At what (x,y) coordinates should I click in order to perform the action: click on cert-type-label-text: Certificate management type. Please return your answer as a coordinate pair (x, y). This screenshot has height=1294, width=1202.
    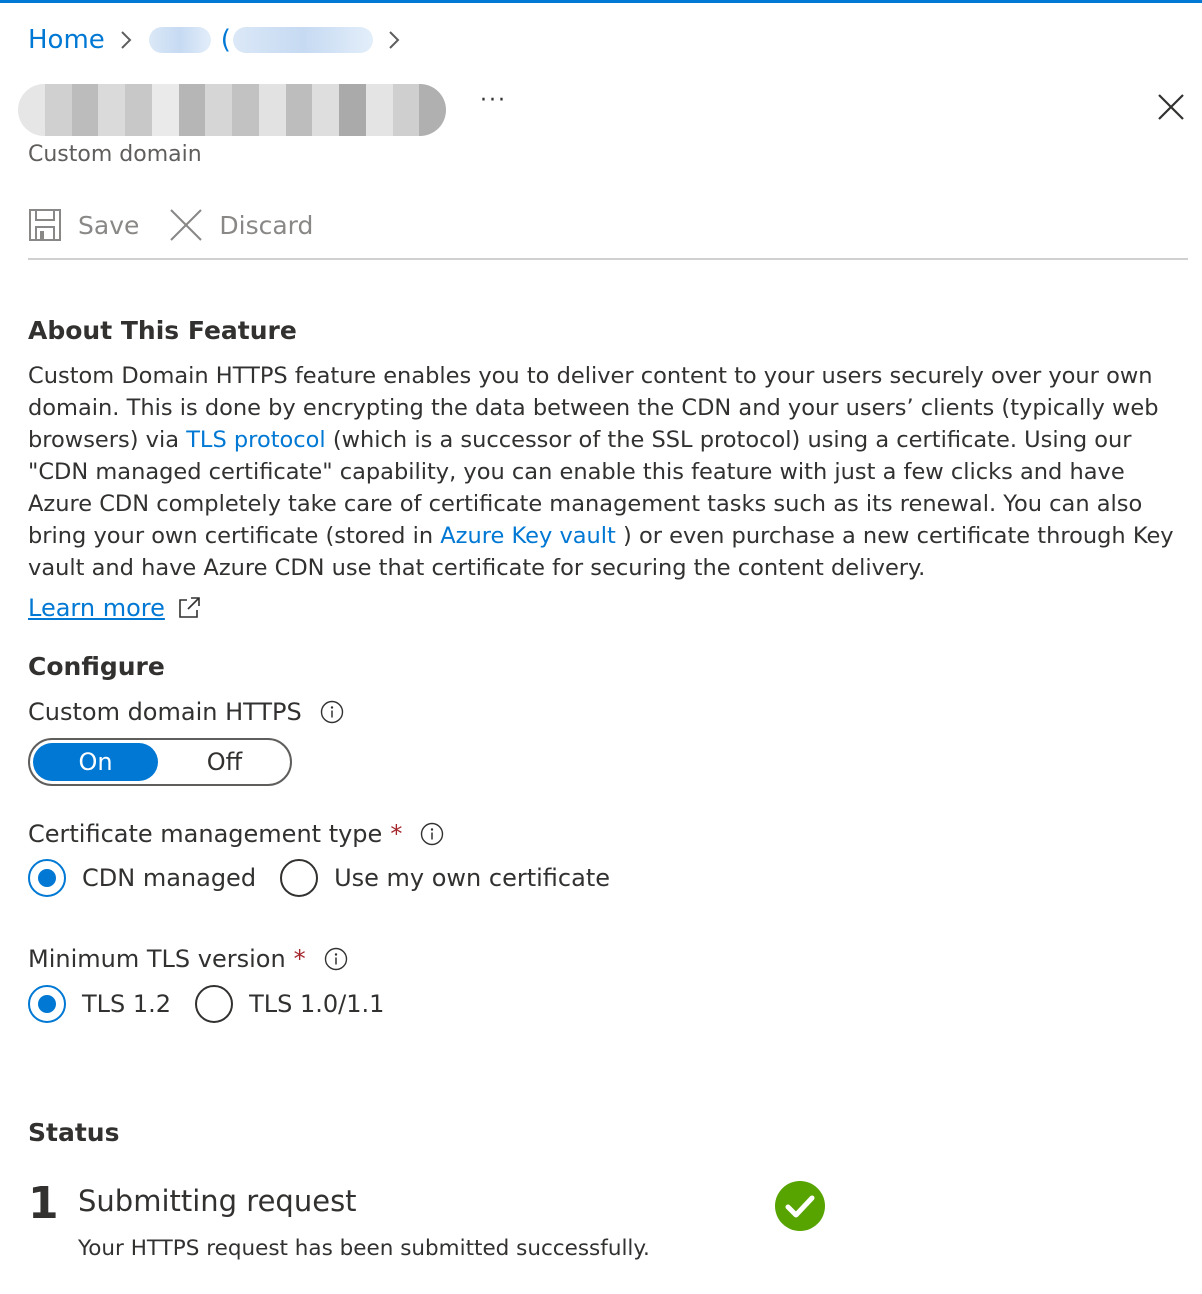
    Looking at the image, I should click on (205, 834).